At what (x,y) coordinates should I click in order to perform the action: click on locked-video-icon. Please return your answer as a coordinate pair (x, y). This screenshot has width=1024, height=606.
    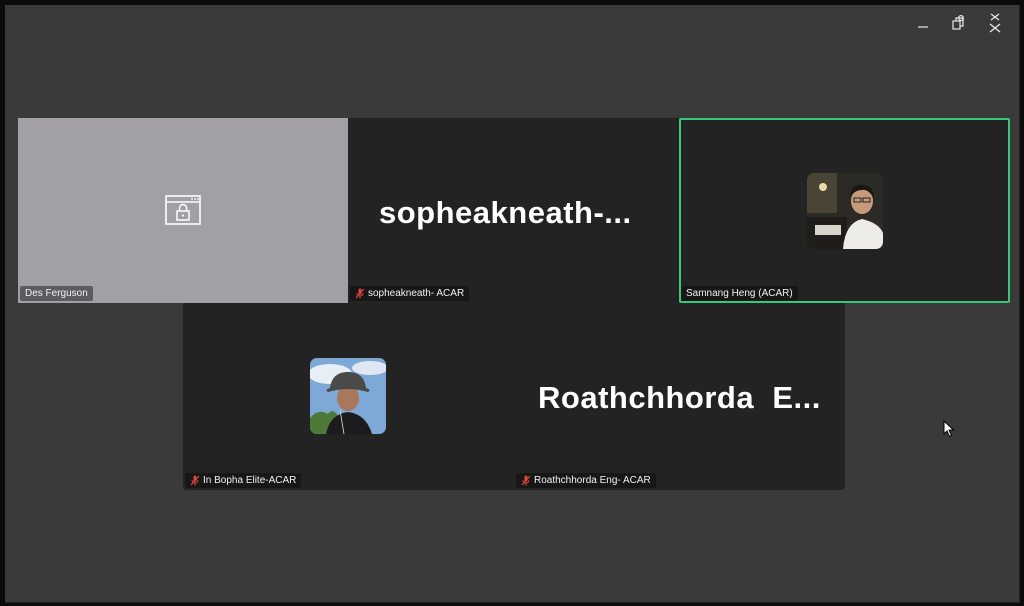
    Looking at the image, I should click on (183, 210).